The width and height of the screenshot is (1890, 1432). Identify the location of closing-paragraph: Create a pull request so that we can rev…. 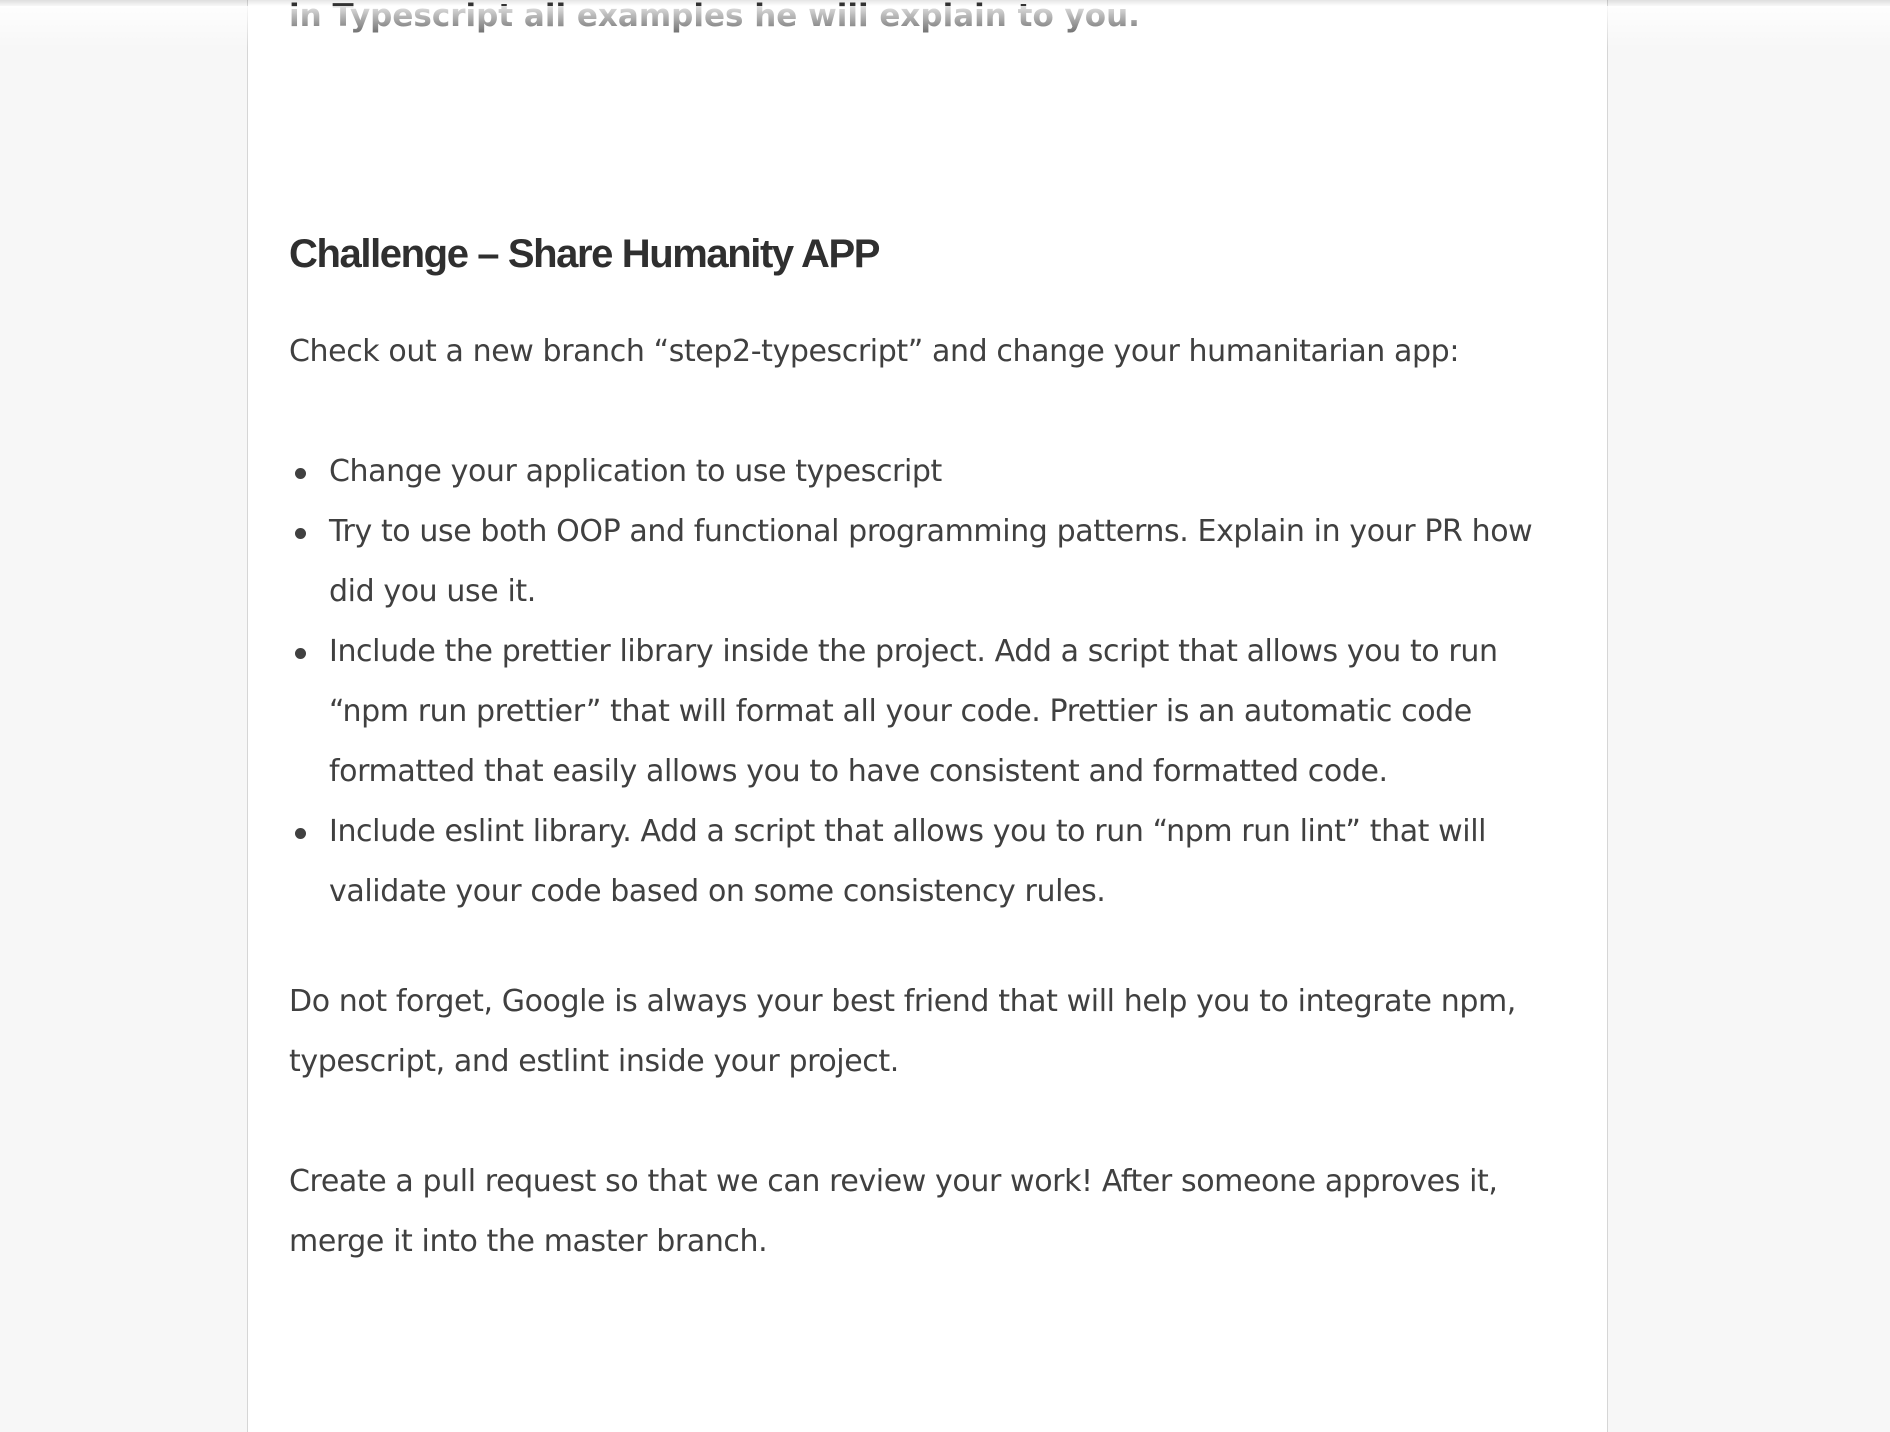
(893, 1211).